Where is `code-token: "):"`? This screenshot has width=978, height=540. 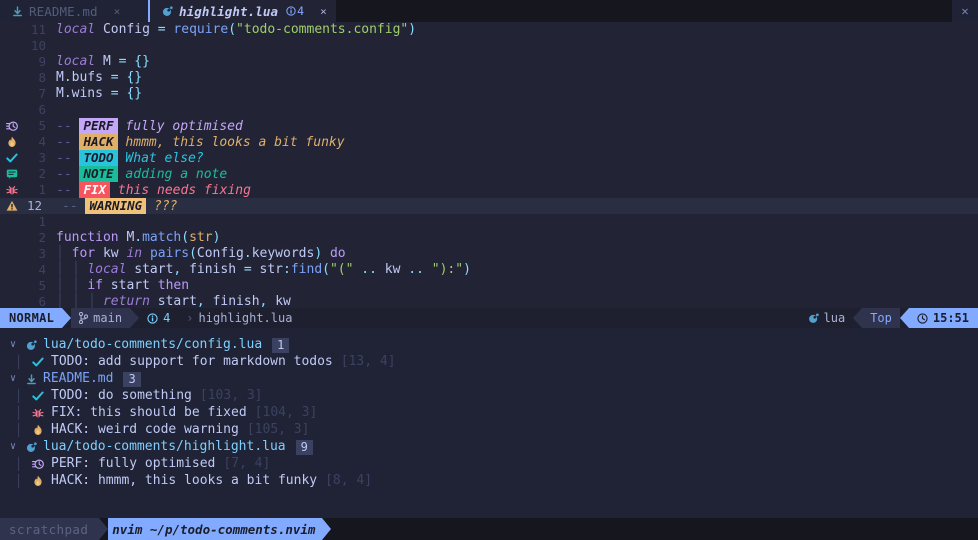
code-token: "):" is located at coordinates (447, 269).